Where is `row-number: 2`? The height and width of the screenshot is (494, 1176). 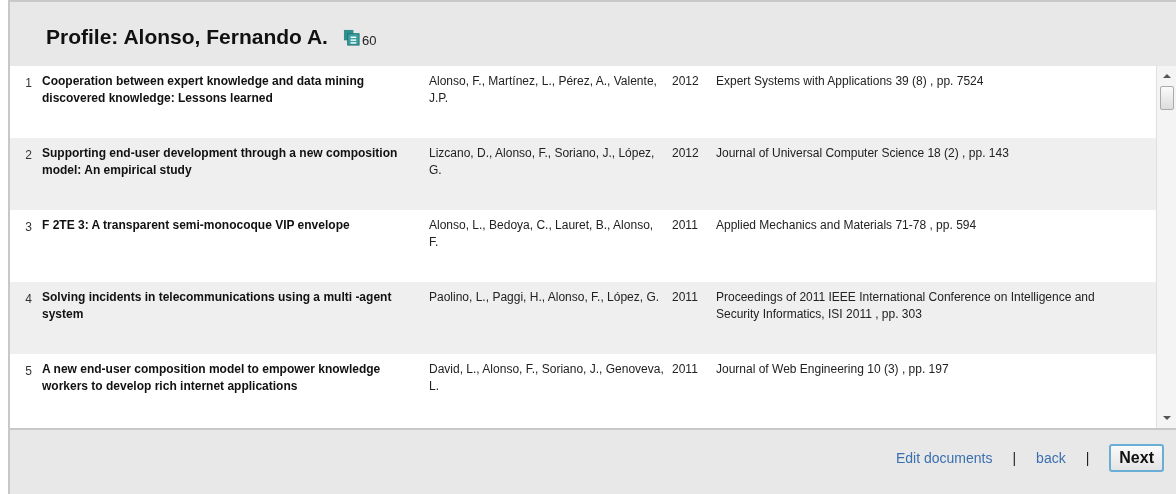 row-number: 2 is located at coordinates (28, 155).